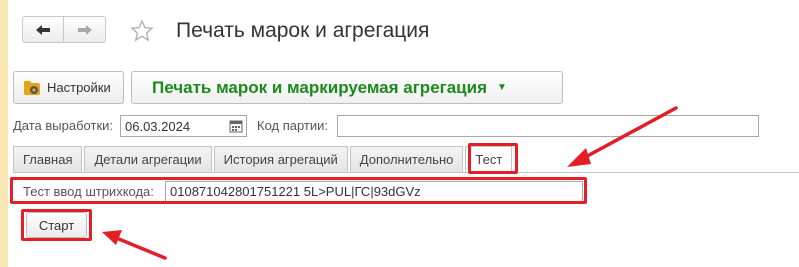 The height and width of the screenshot is (267, 799). I want to click on back-button, so click(43, 29).